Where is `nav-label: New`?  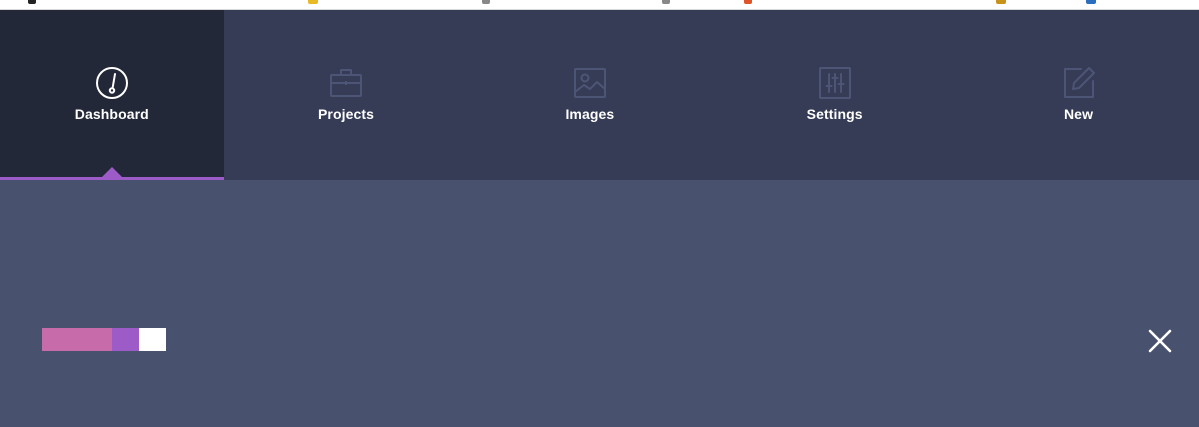
nav-label: New is located at coordinates (1078, 114).